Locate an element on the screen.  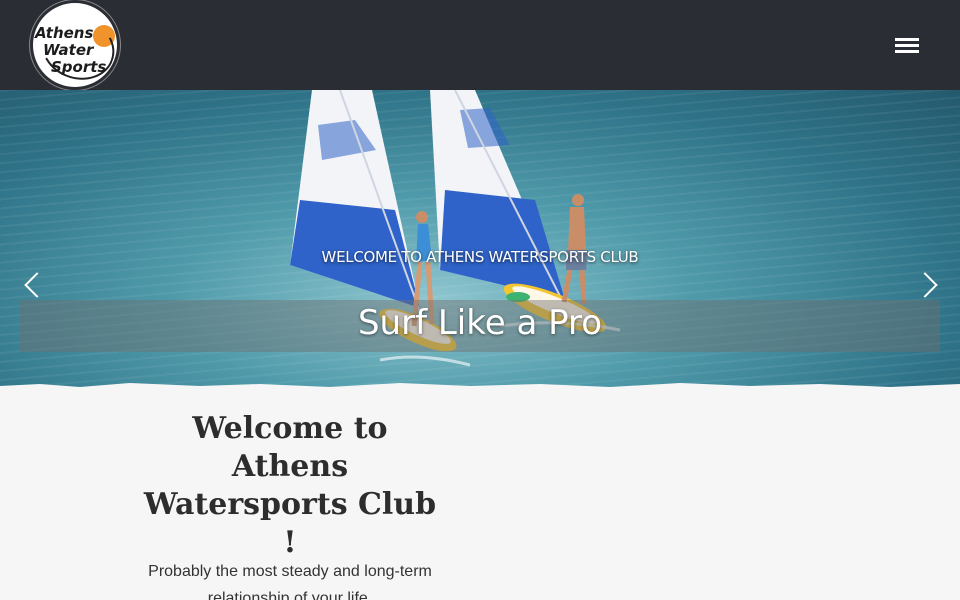
site-logo: Athens Water Sports is located at coordinates (75, 45).